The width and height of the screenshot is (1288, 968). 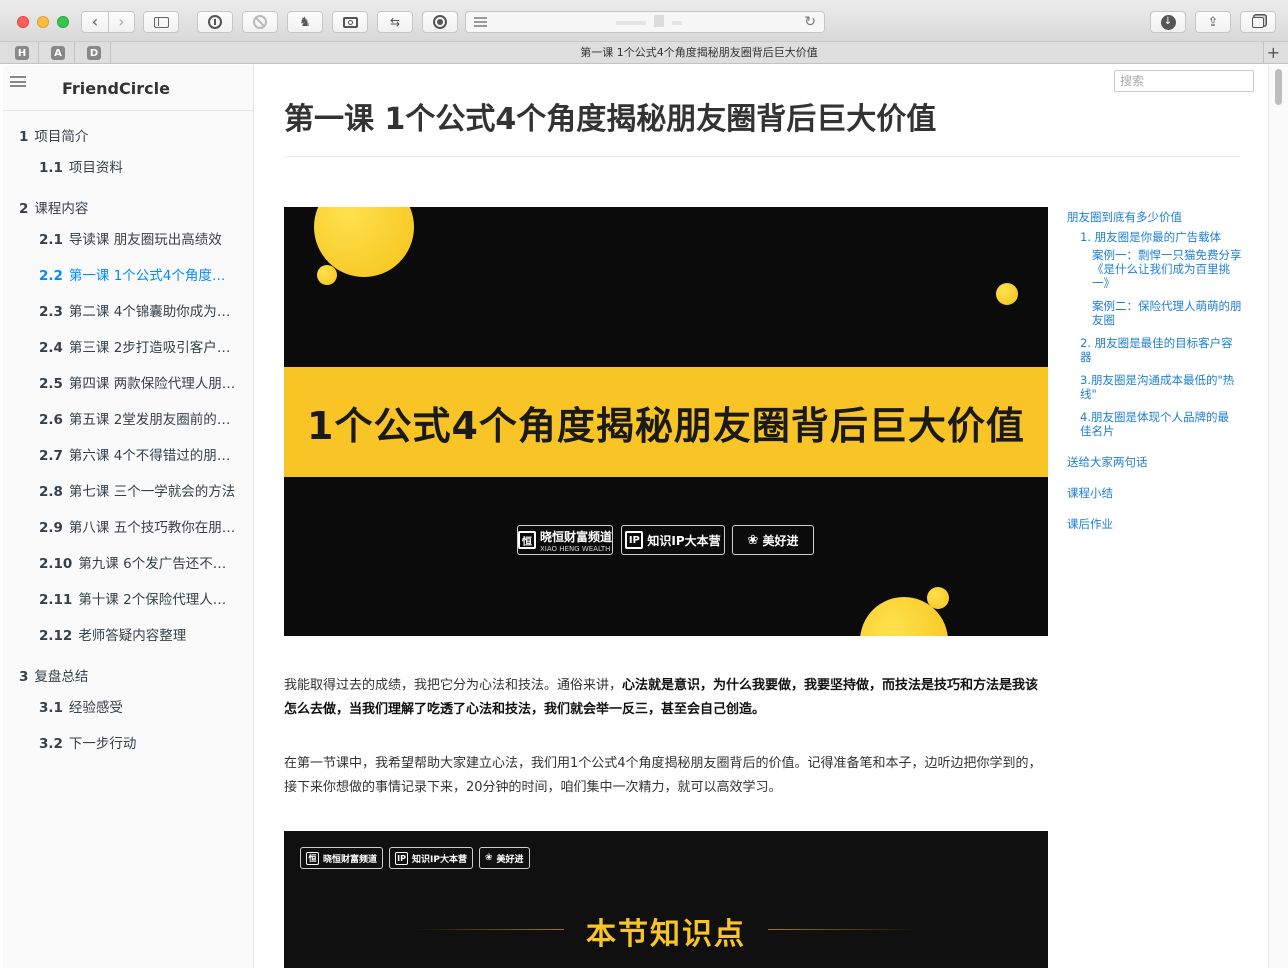 I want to click on menu-icon, so click(x=18, y=81).